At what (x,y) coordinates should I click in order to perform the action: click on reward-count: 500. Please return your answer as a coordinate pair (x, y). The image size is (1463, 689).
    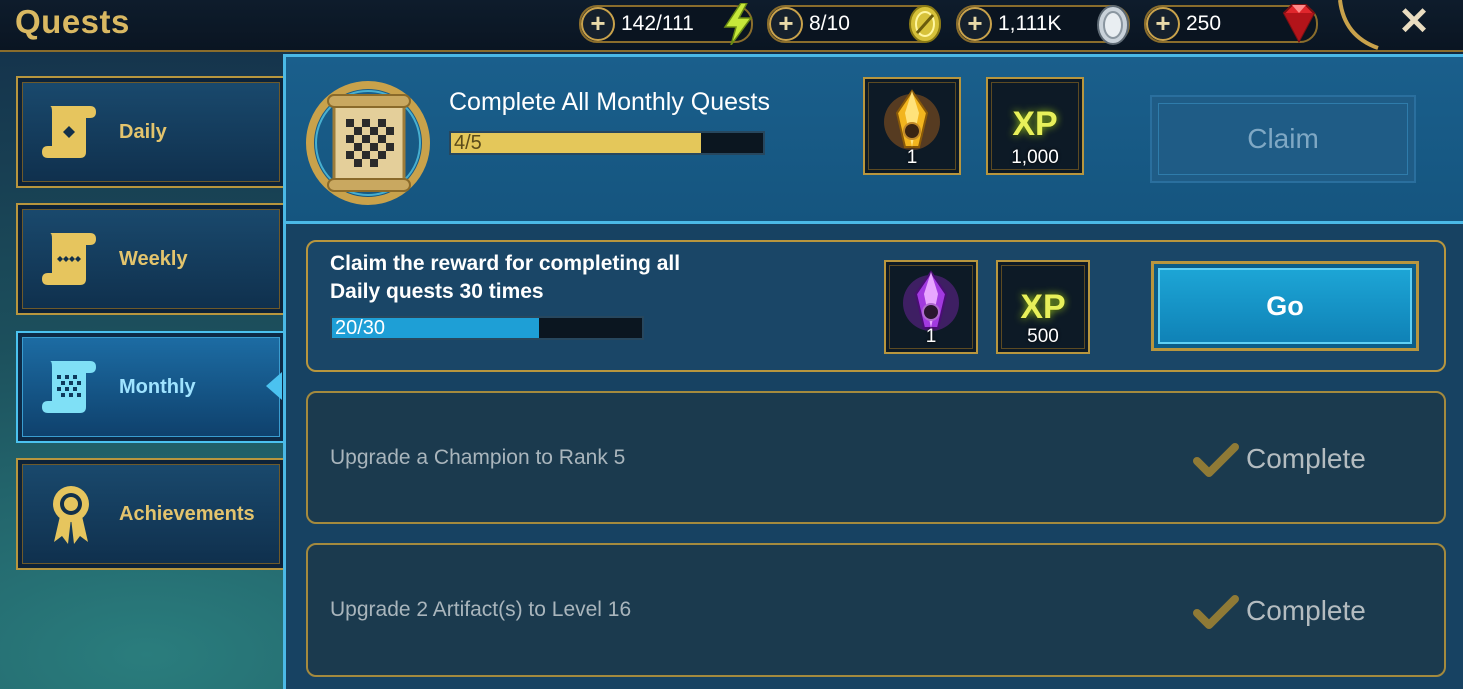
    Looking at the image, I should click on (1043, 336).